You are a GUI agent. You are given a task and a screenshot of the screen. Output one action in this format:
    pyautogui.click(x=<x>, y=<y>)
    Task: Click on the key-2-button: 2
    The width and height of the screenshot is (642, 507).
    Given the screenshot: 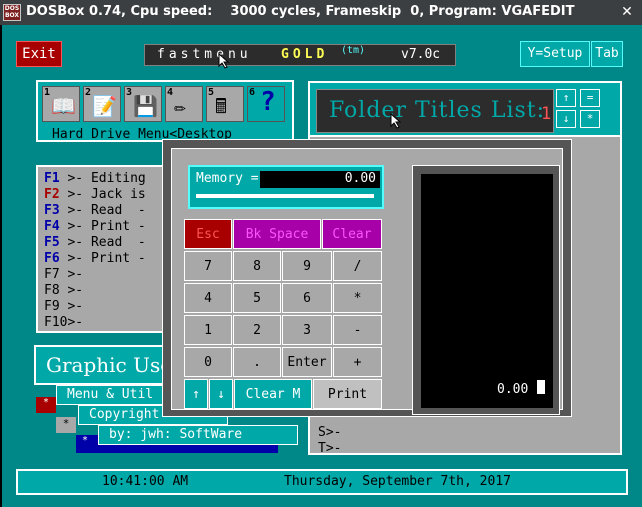 What is the action you would take?
    pyautogui.click(x=257, y=330)
    